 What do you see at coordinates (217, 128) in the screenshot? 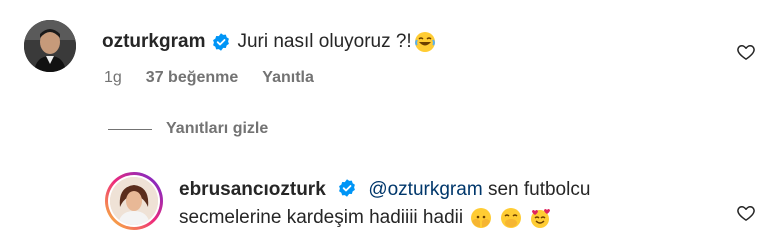
I see `hide-replies-label: Yanıtları gizle` at bounding box center [217, 128].